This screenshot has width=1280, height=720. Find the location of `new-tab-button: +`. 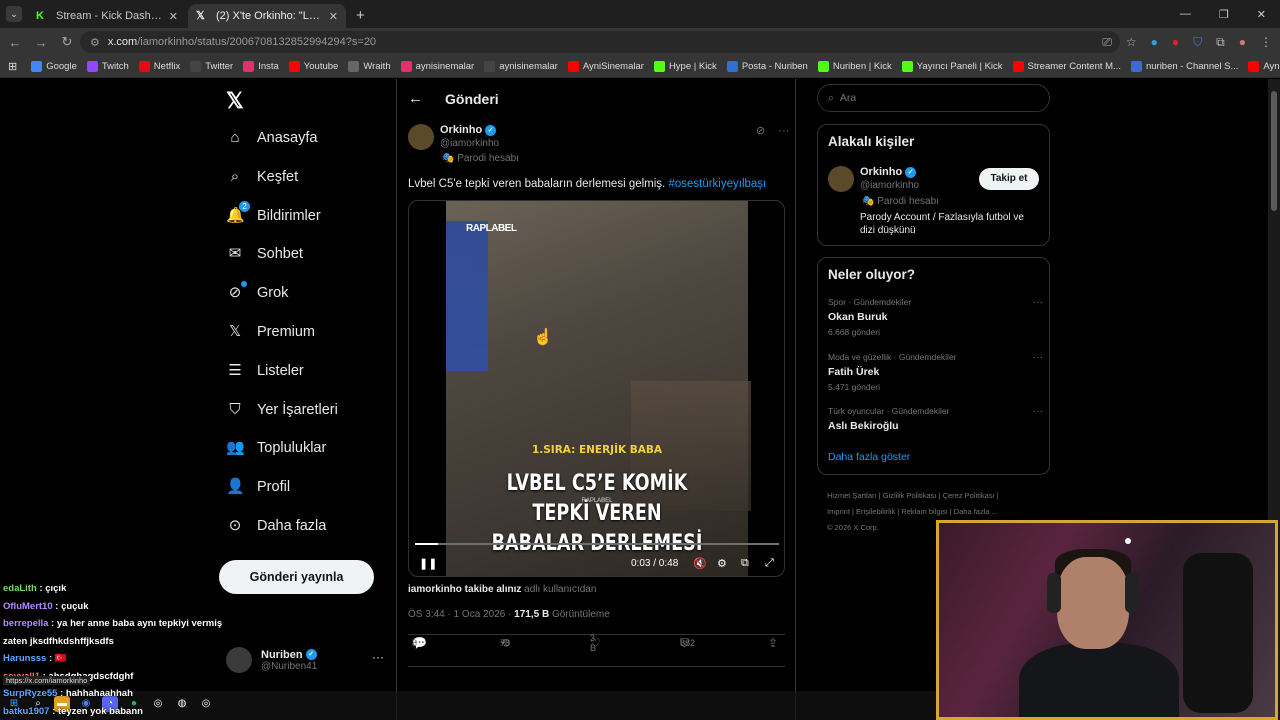

new-tab-button: + is located at coordinates (360, 15).